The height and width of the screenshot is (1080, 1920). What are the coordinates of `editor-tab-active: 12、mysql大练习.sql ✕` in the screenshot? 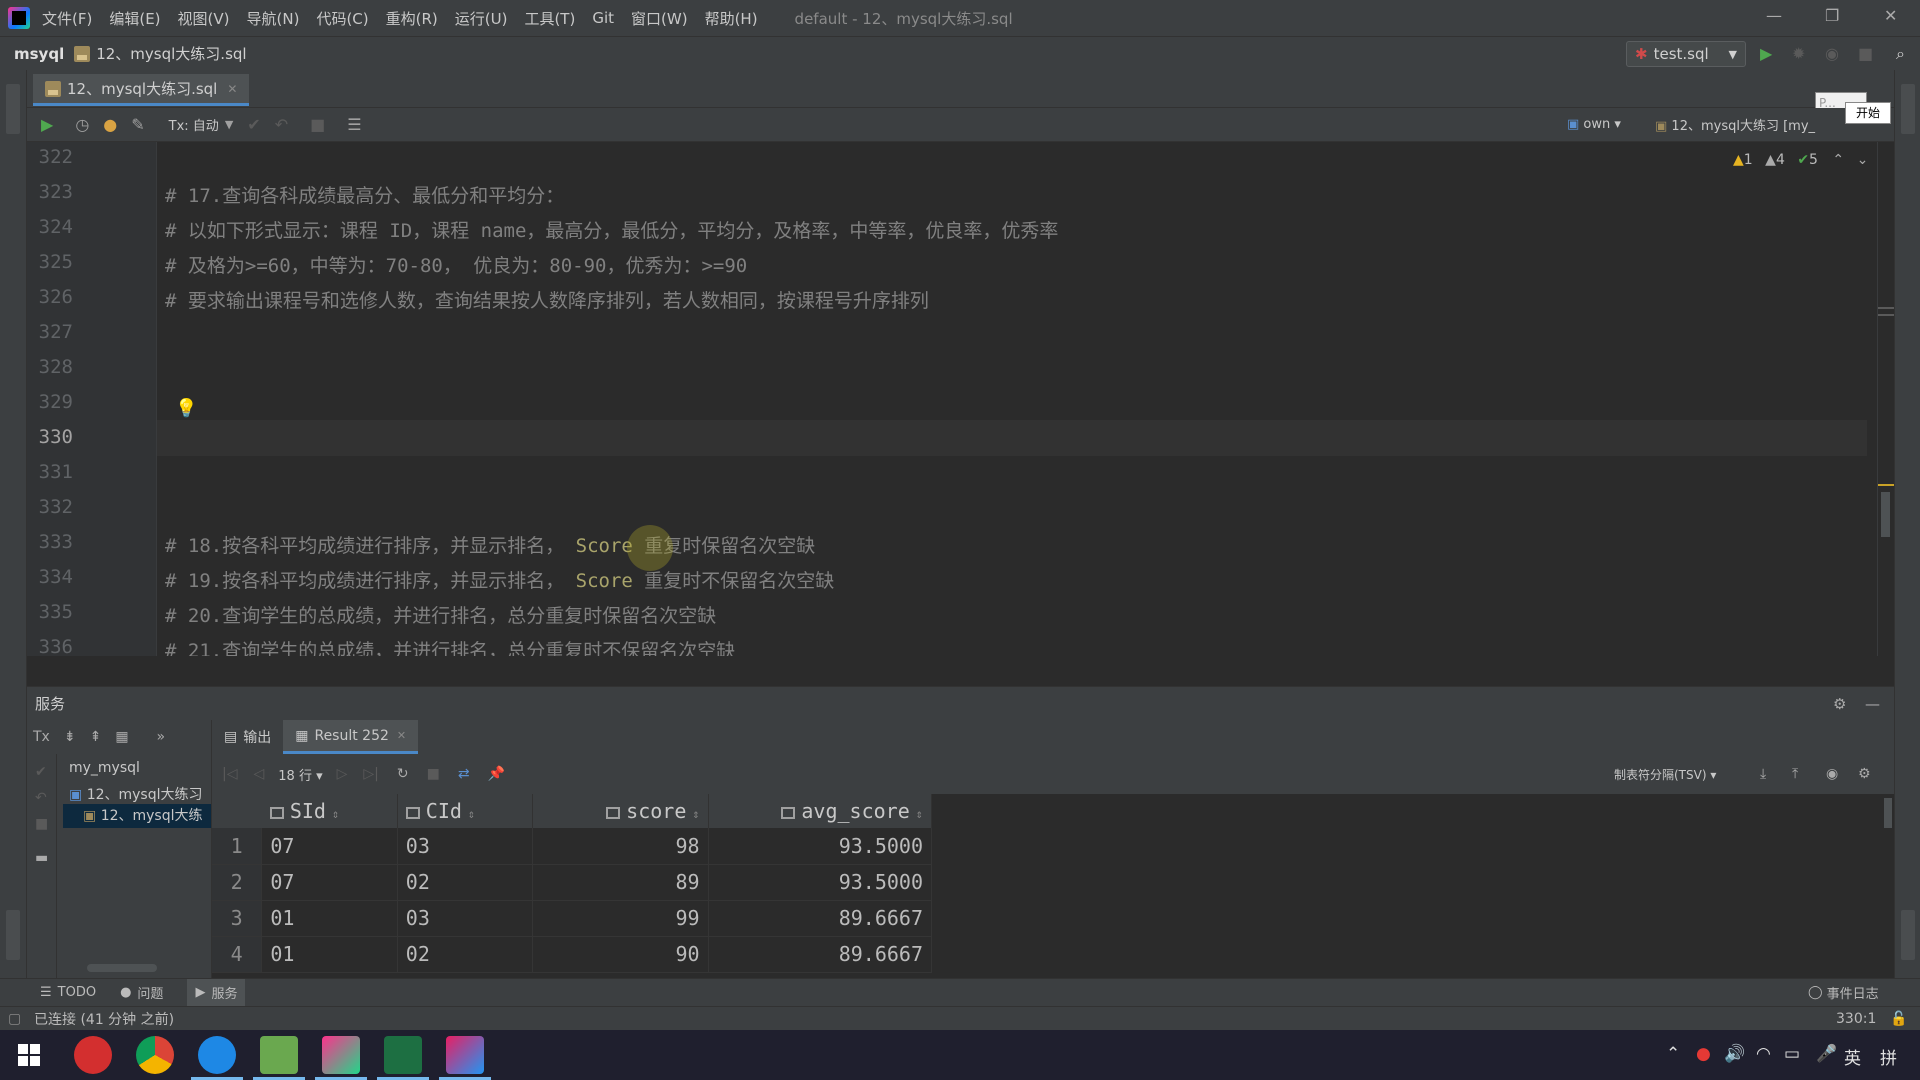 It's located at (141, 90).